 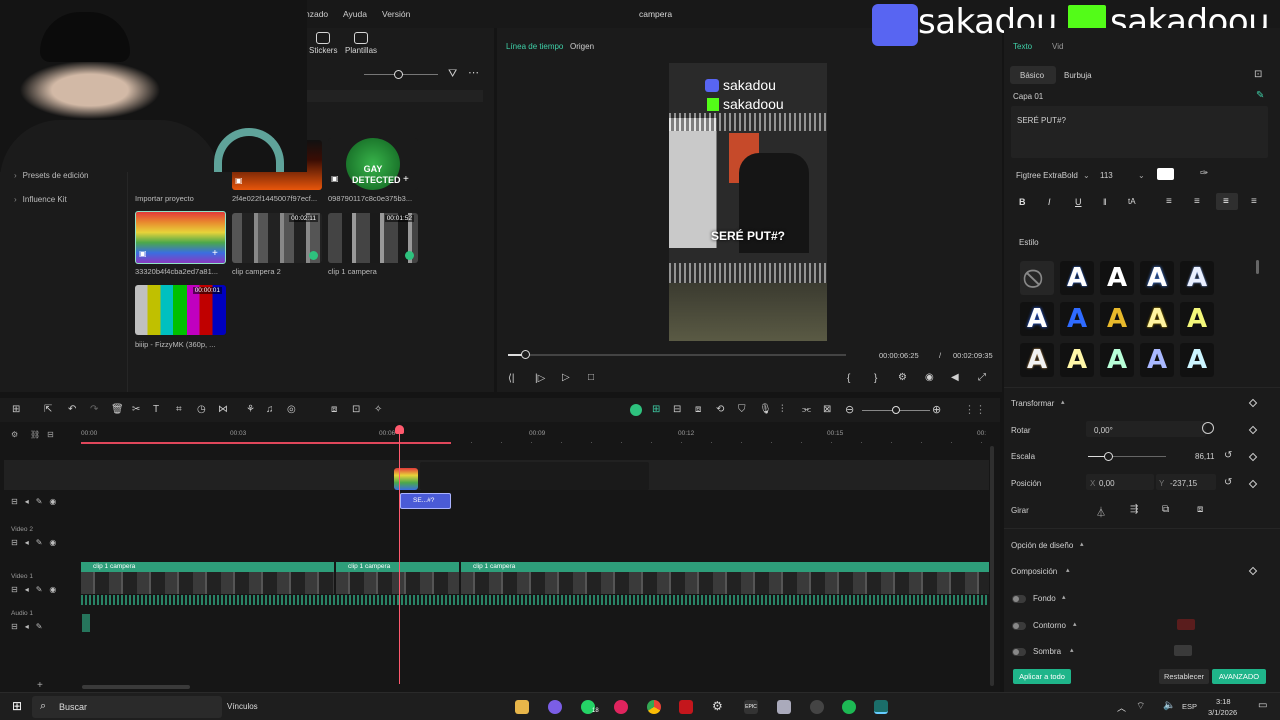 I want to click on reset-button: Restablecer, so click(x=1184, y=676).